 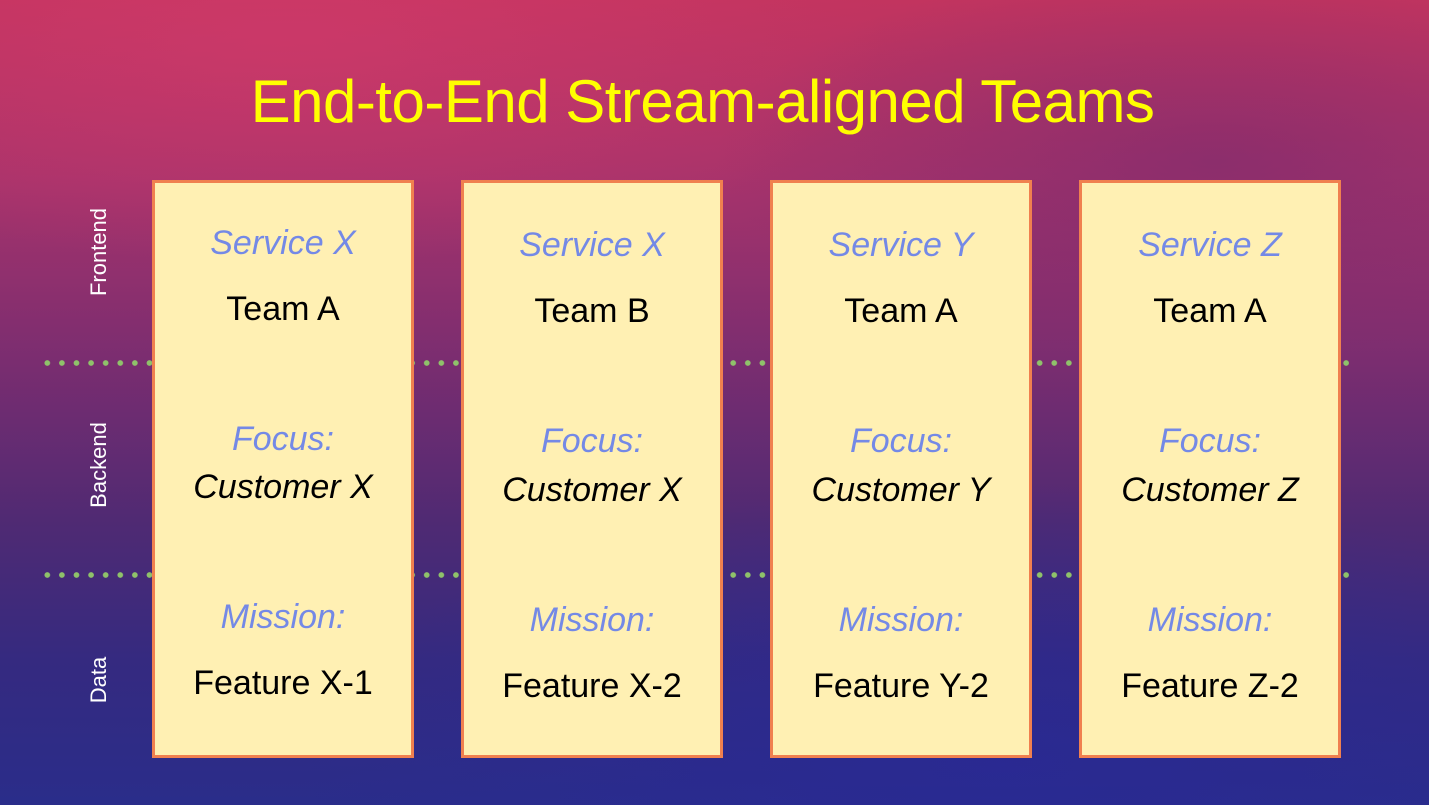 What do you see at coordinates (283, 683) in the screenshot?
I see `feature-value: Feature X-1` at bounding box center [283, 683].